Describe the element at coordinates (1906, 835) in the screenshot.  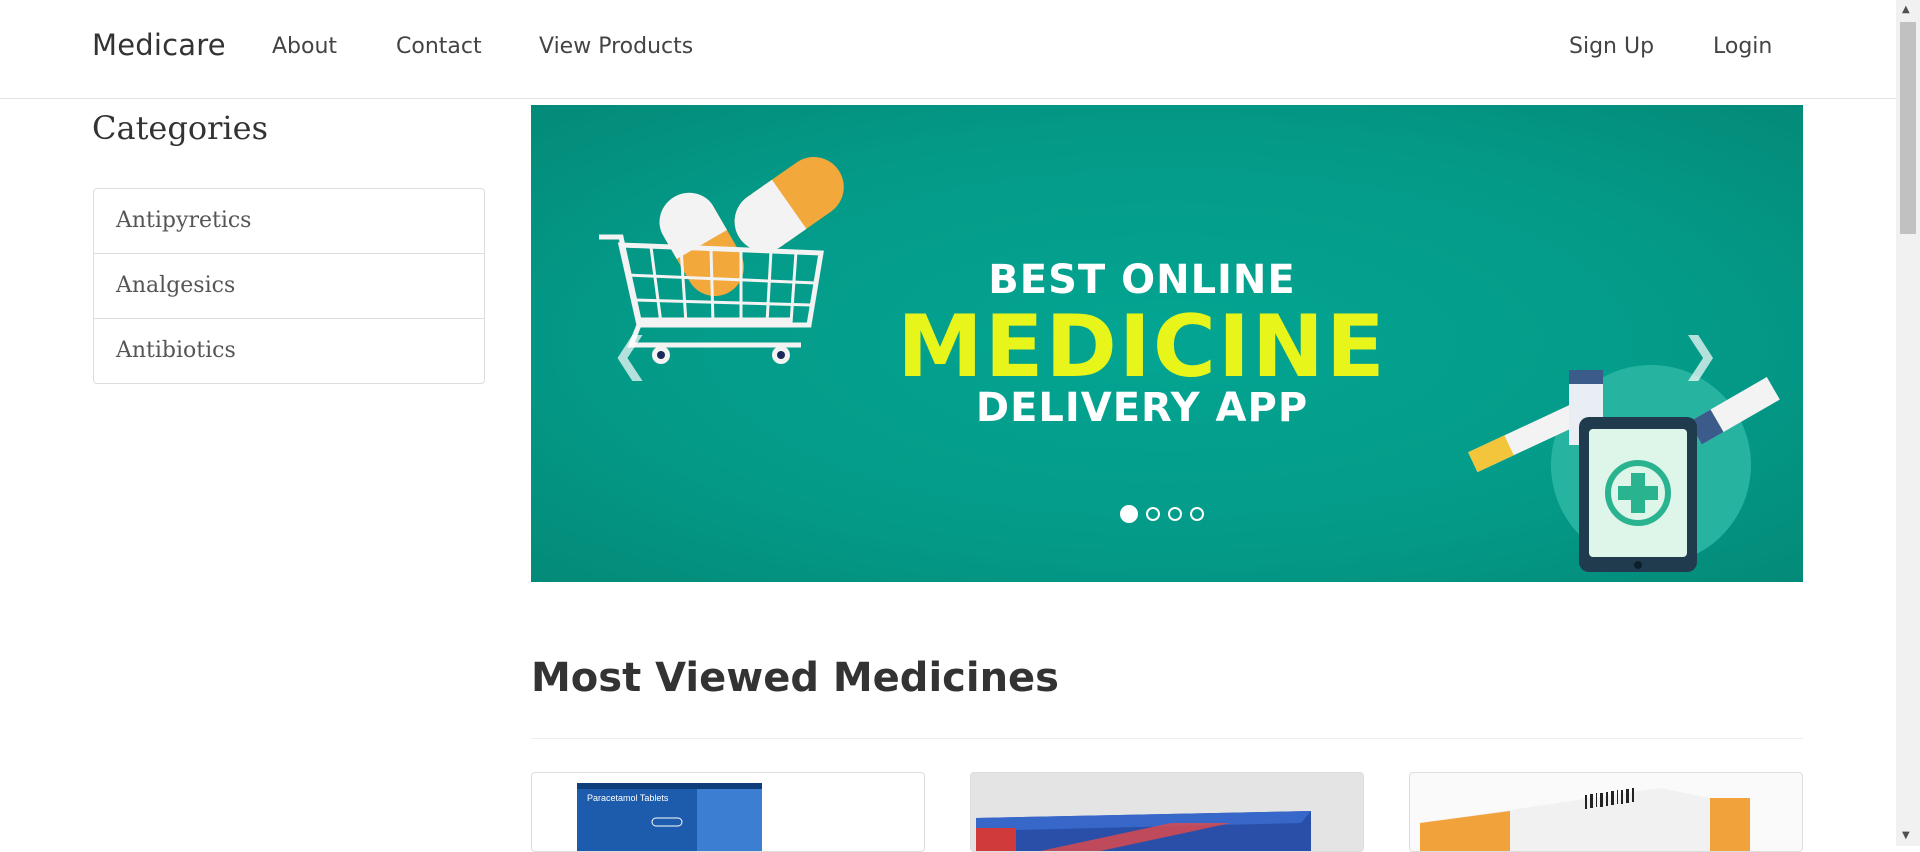
I see `scroll-down-arrow-icon: ▼` at that location.